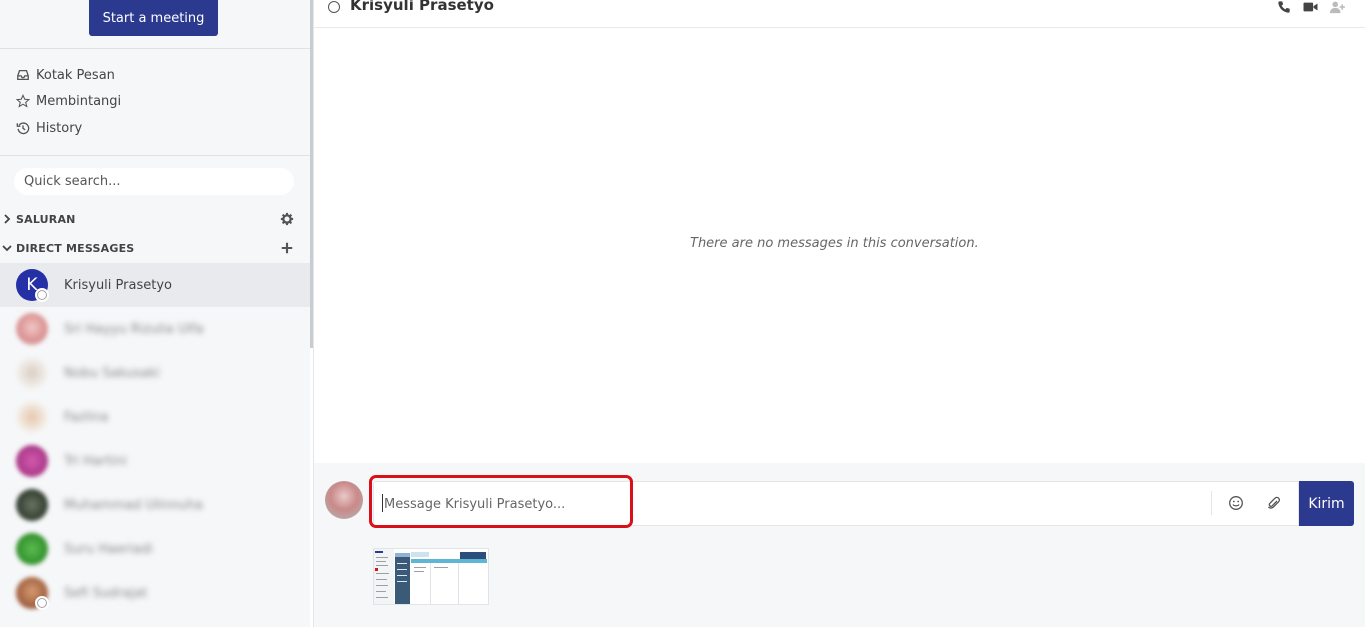  I want to click on dm-name: Sri Hayyu Rizulia Ulfa, so click(134, 329).